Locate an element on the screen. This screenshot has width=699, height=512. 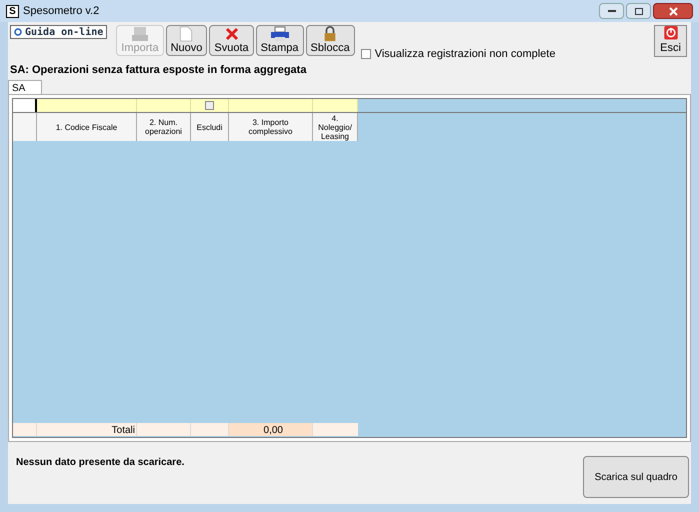
column-header: 4. Noleggio/ Leasing is located at coordinates (335, 127).